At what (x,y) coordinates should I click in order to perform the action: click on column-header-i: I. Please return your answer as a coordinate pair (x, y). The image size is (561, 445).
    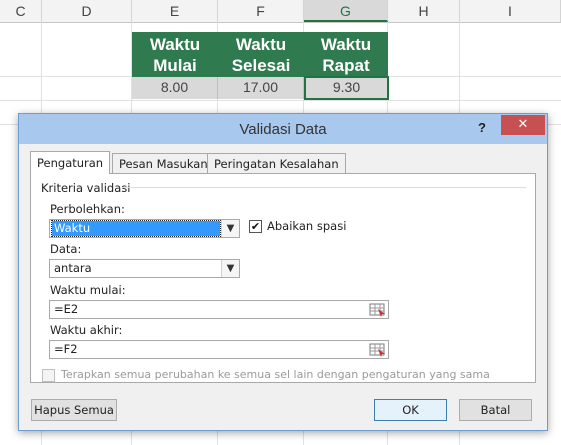
    Looking at the image, I should click on (510, 11).